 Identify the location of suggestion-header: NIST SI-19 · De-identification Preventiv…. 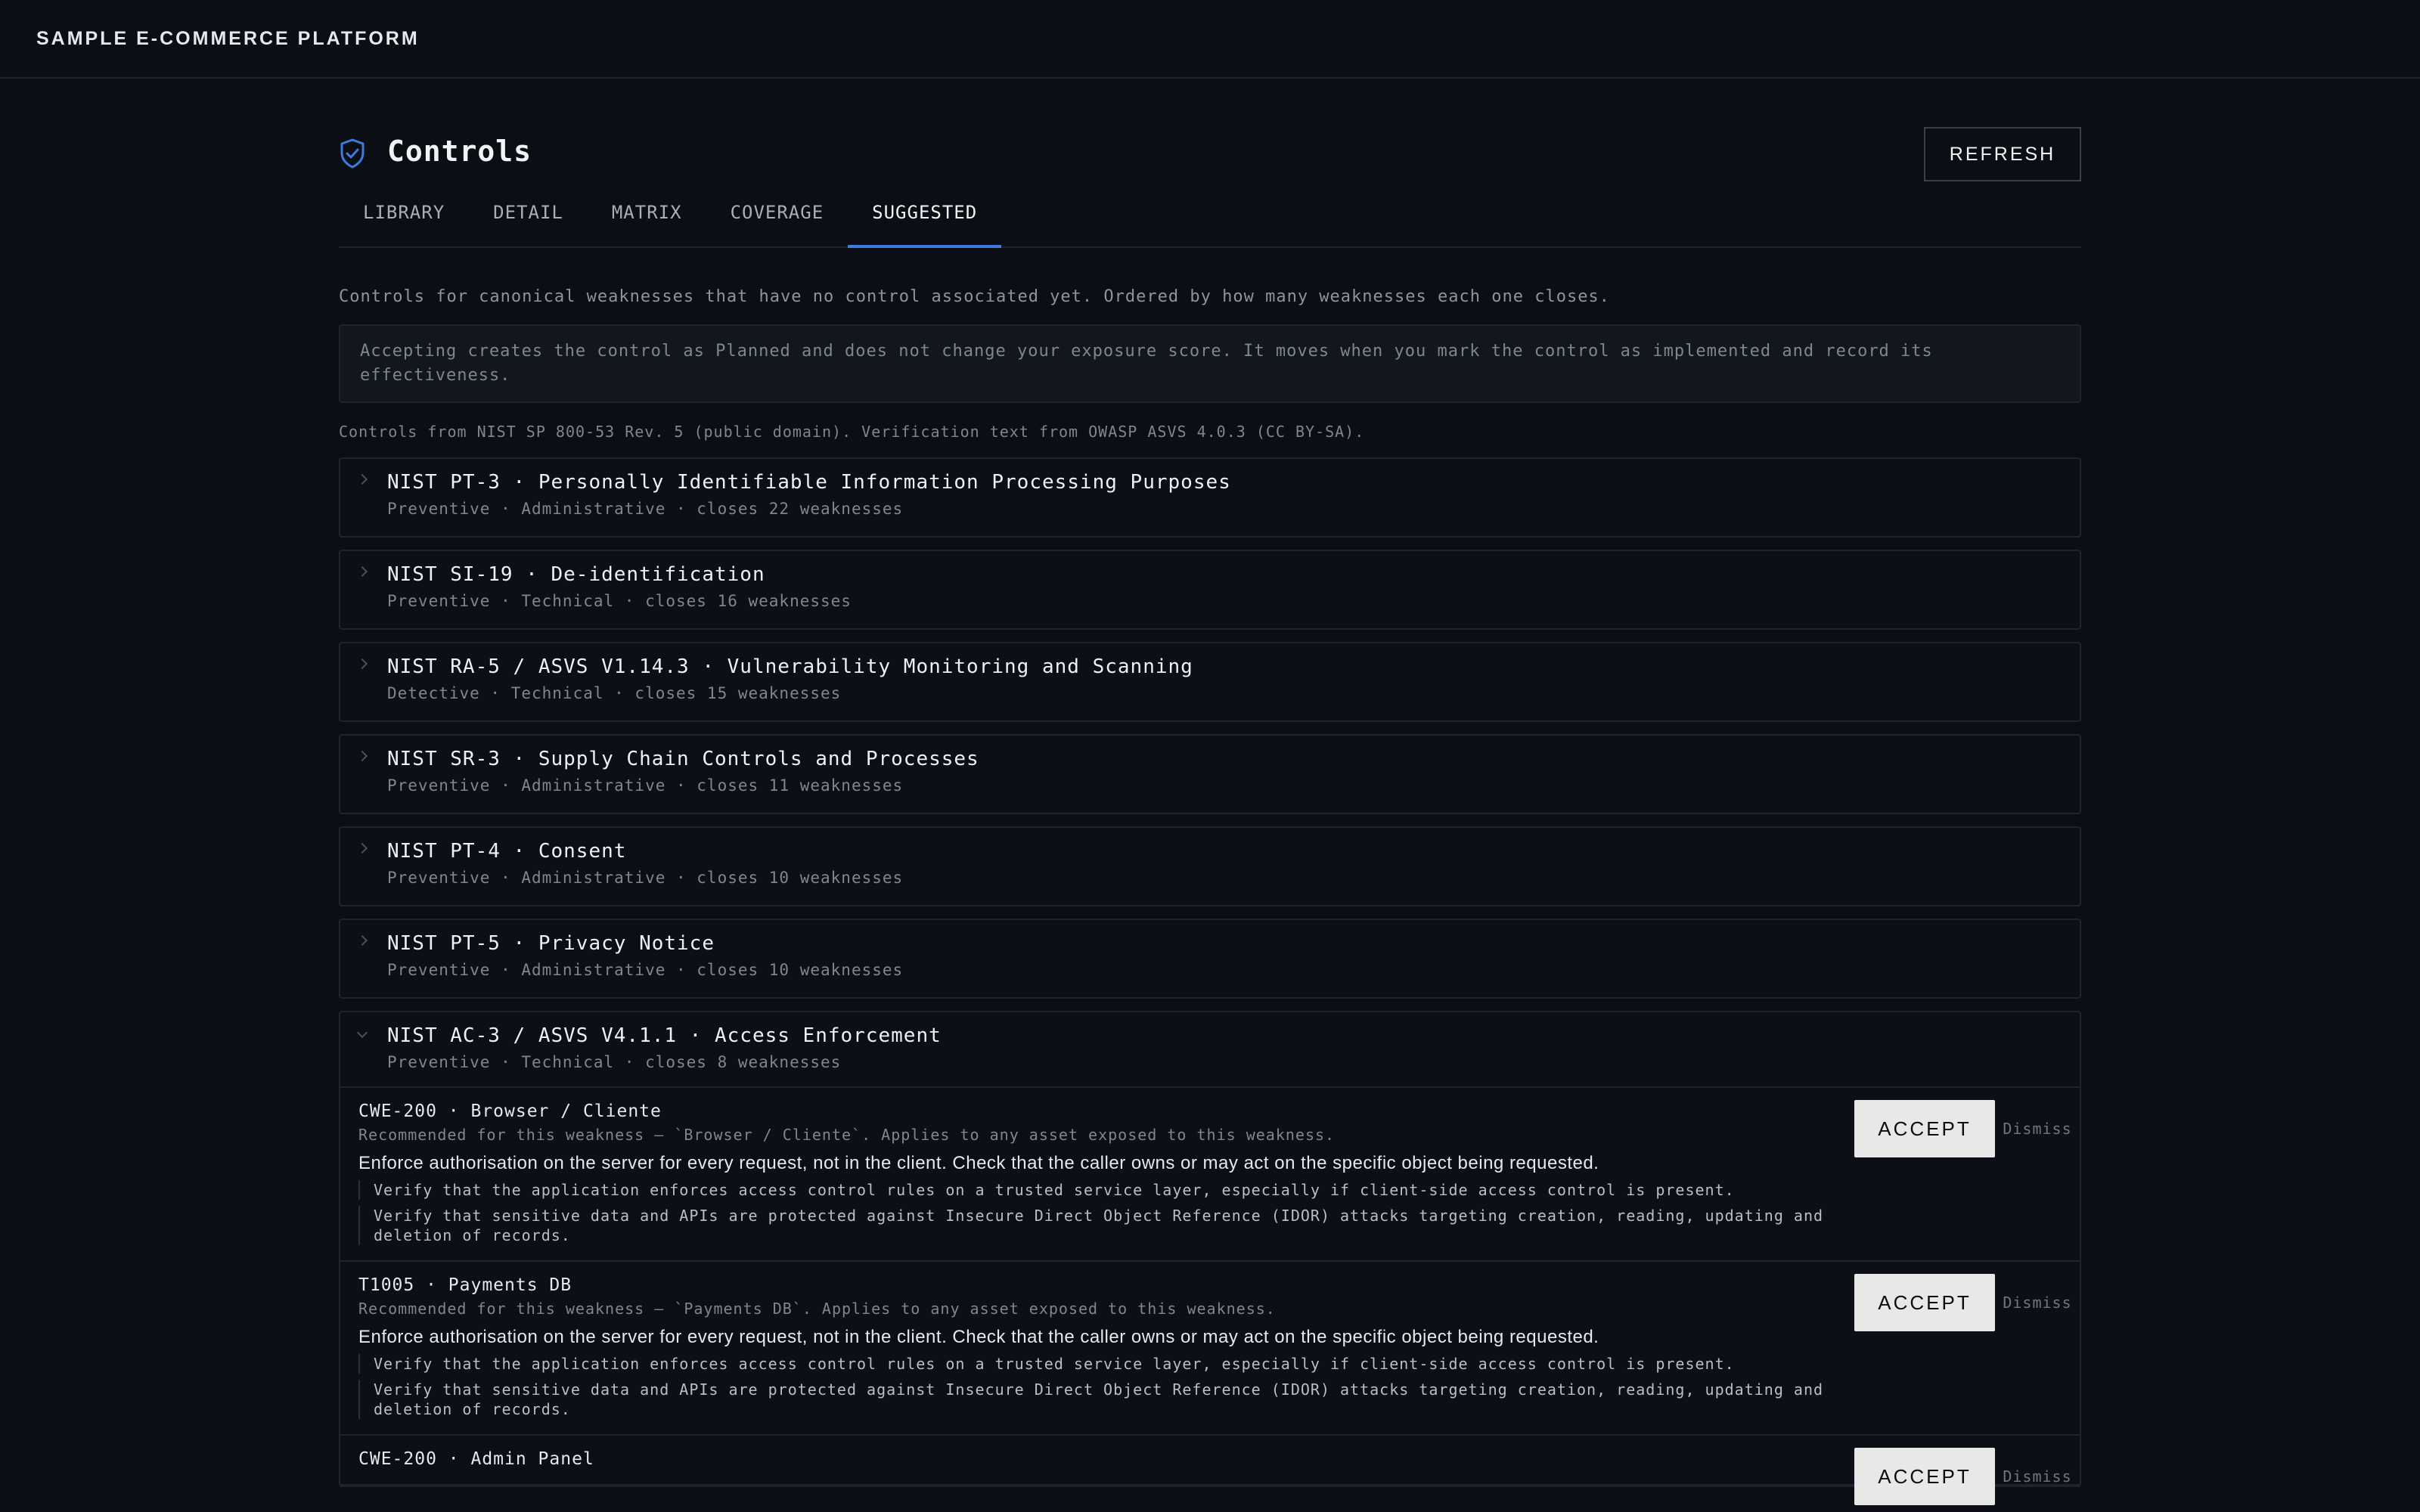
(1210, 589).